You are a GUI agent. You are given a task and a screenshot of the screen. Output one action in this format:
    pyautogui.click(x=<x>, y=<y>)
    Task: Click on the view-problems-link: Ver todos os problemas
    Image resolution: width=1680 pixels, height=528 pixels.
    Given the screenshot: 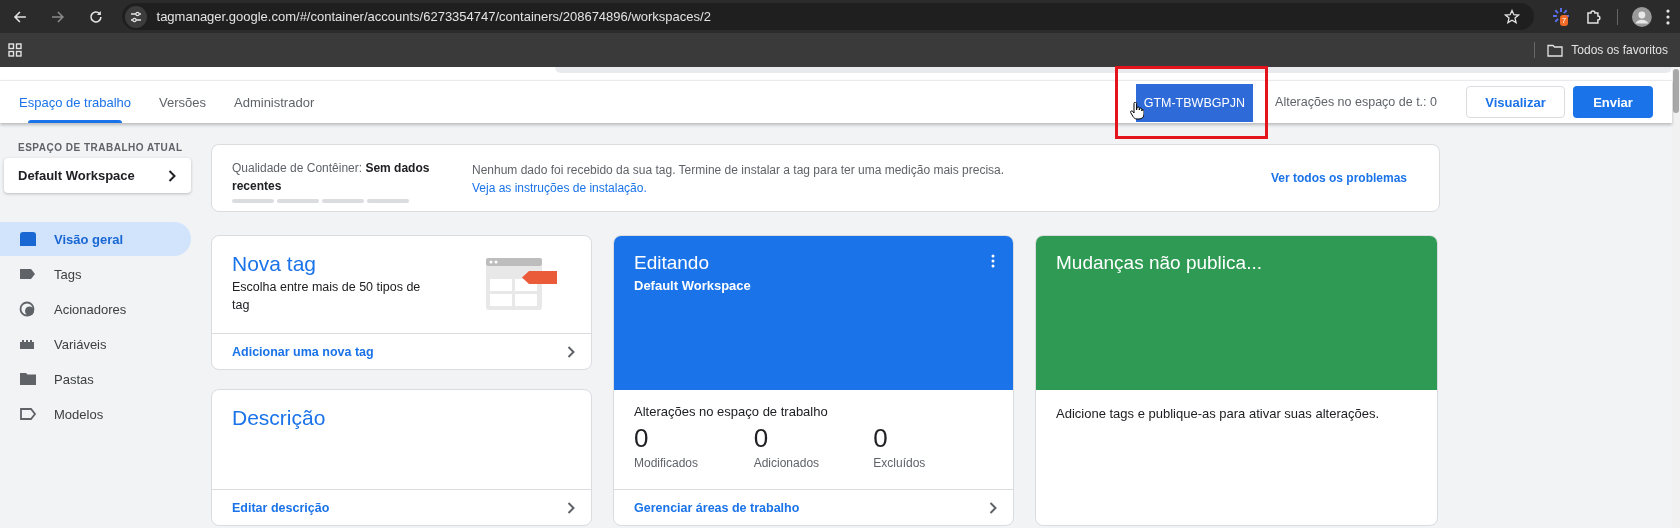 What is the action you would take?
    pyautogui.click(x=1338, y=178)
    